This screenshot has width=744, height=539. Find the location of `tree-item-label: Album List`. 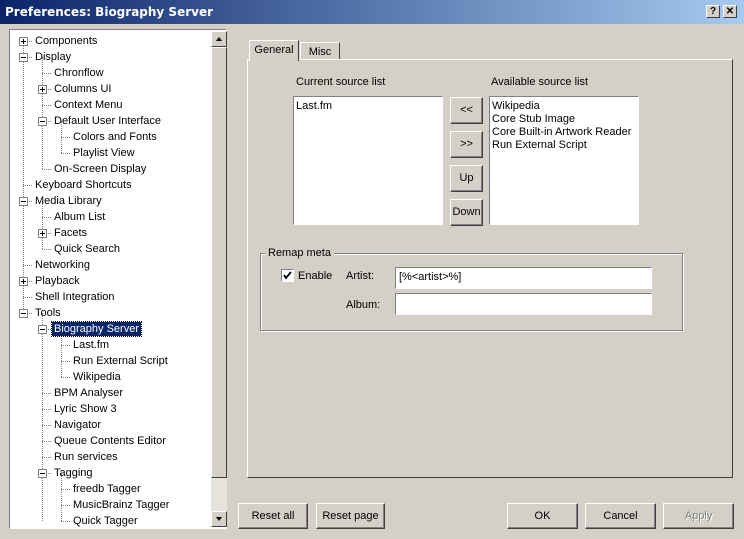

tree-item-label: Album List is located at coordinates (80, 217).